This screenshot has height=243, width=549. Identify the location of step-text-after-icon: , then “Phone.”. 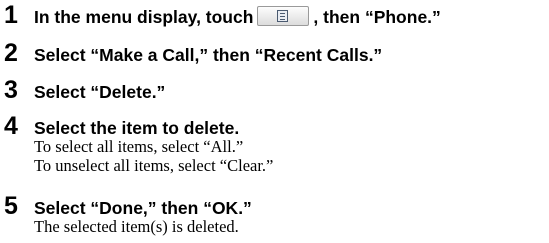
(377, 17).